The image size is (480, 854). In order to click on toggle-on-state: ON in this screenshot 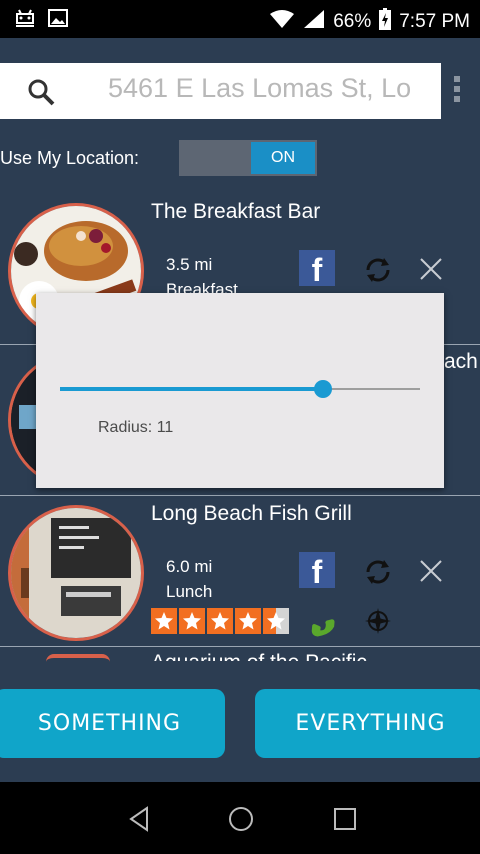, I will do `click(283, 158)`.